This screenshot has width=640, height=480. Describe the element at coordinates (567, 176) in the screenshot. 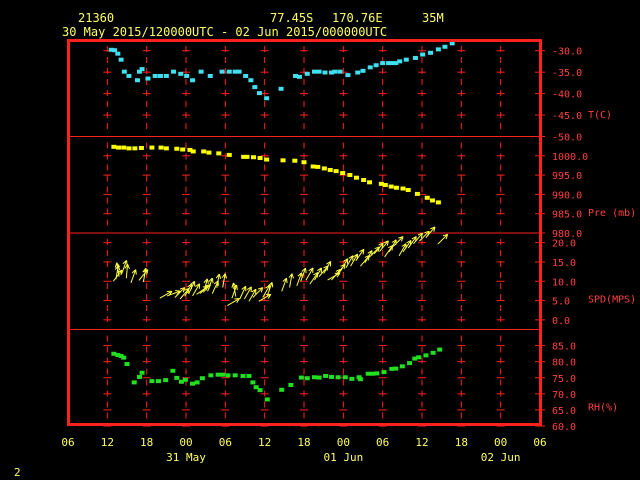

I see `y-tick-label: 995.0` at that location.